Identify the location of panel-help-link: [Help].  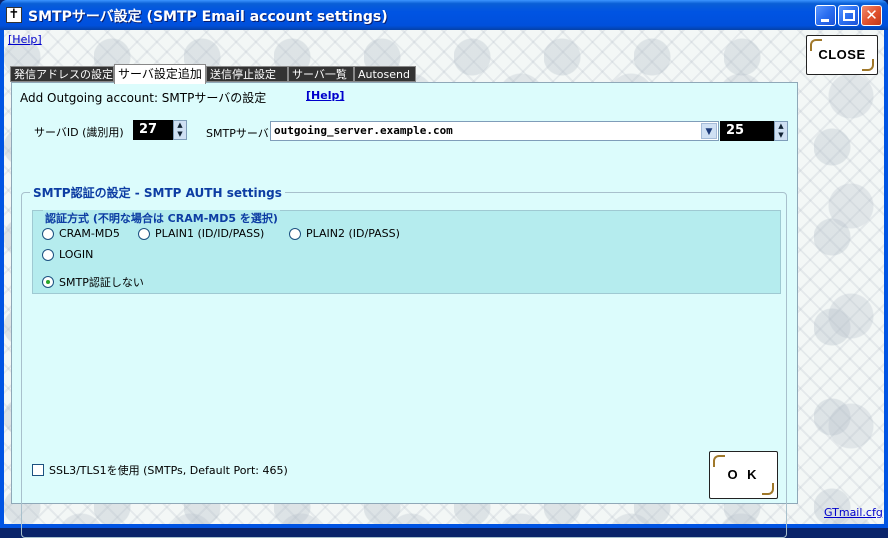
(325, 95).